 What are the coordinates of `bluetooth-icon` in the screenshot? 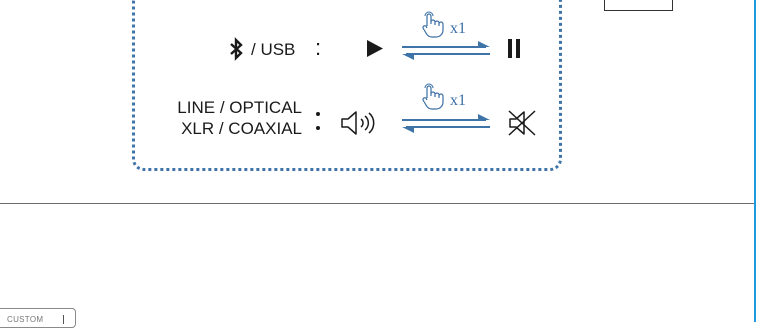 It's located at (236, 49).